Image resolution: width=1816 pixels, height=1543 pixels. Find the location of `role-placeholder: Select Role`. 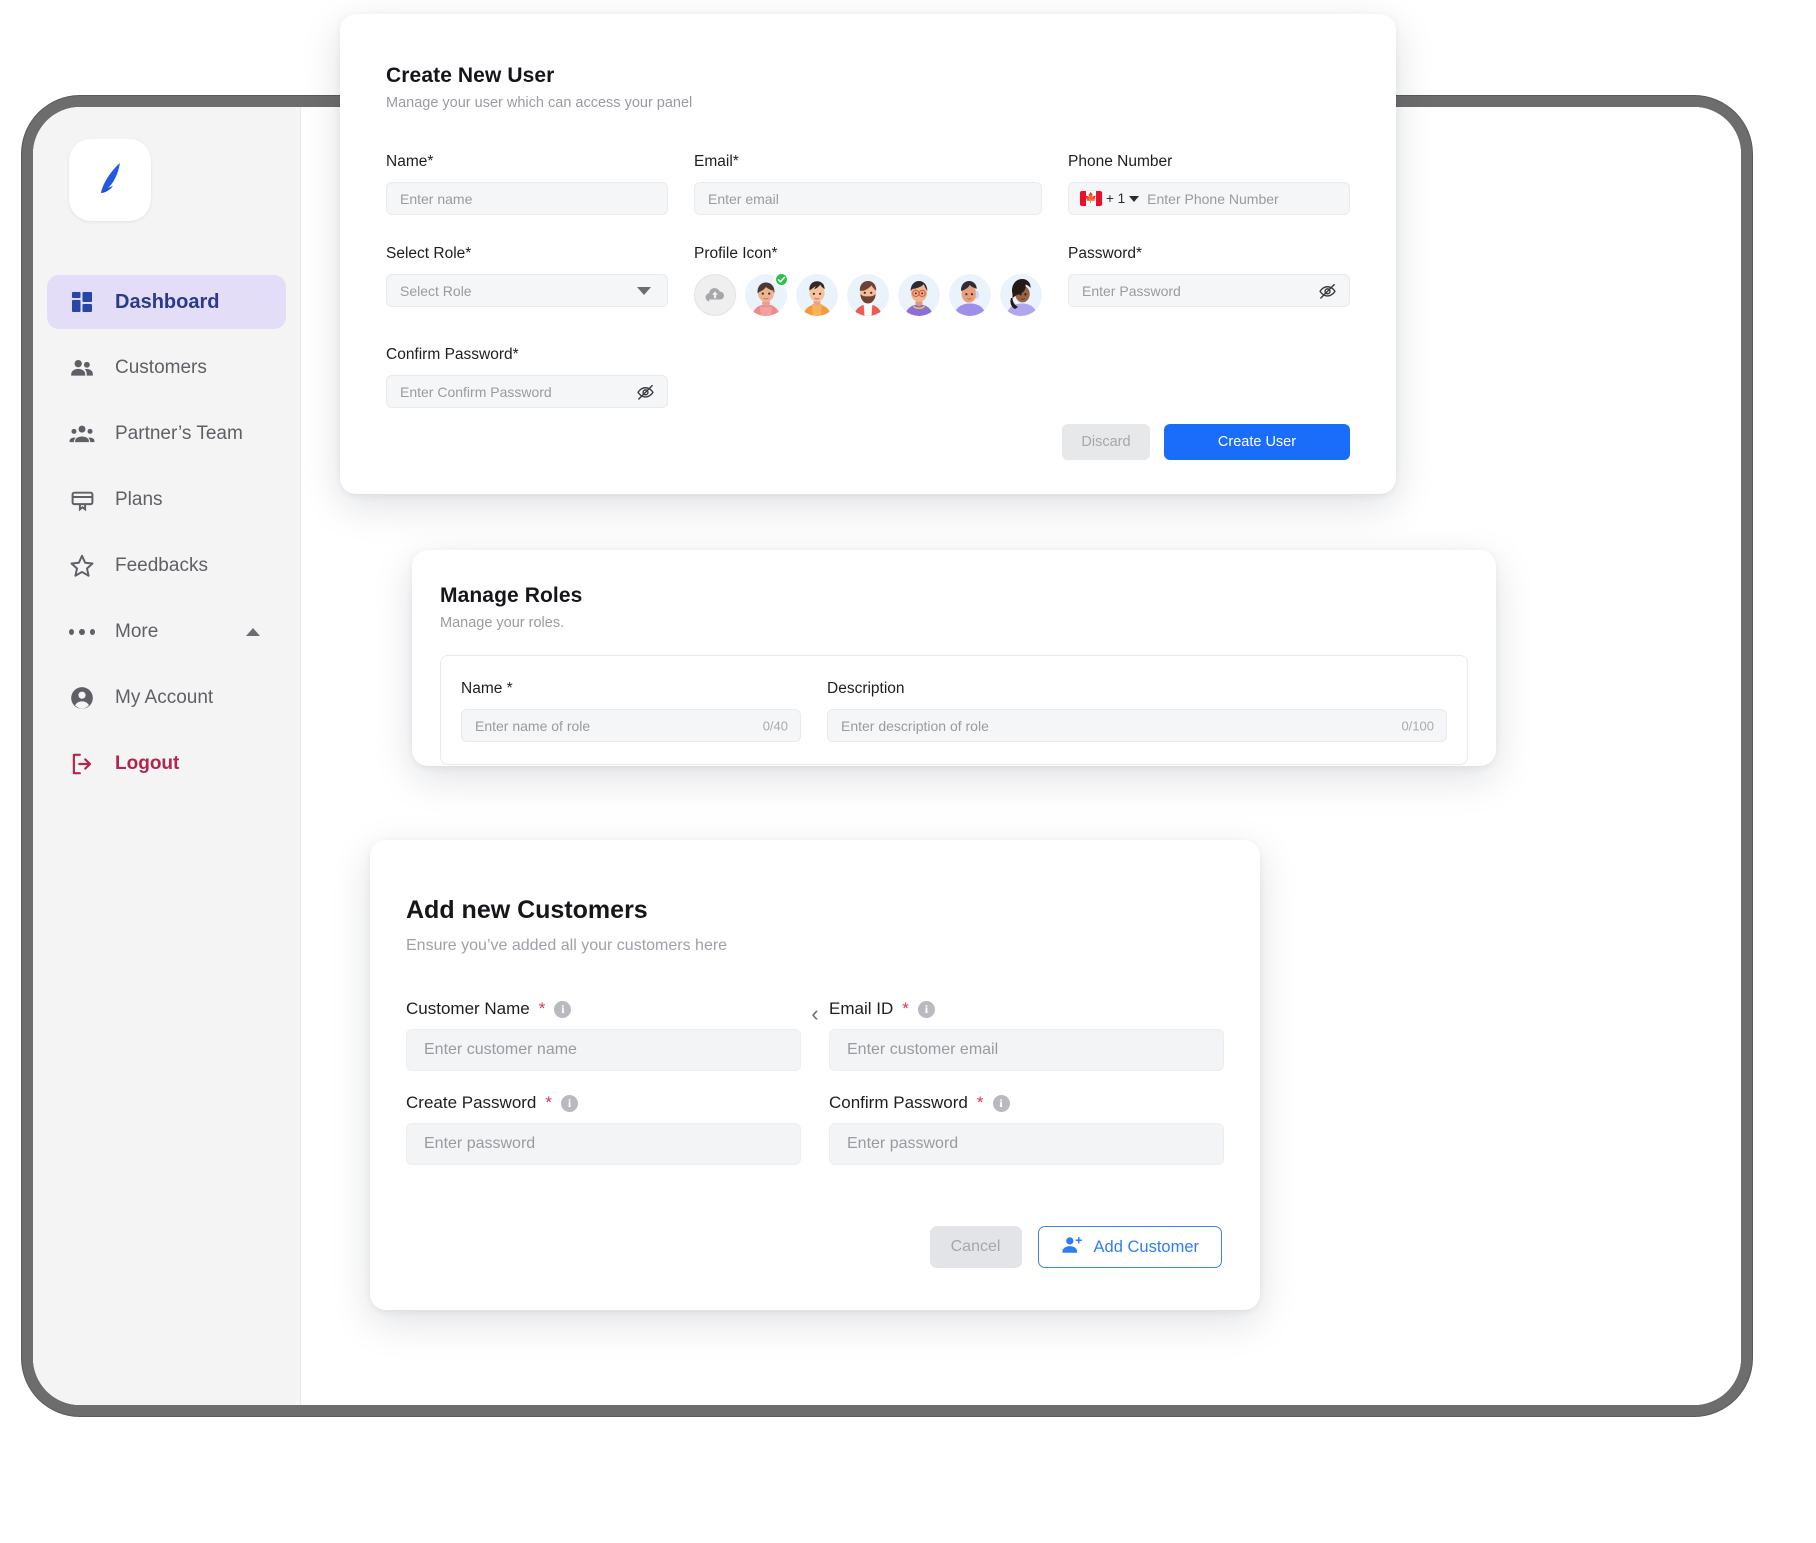

role-placeholder: Select Role is located at coordinates (436, 290).